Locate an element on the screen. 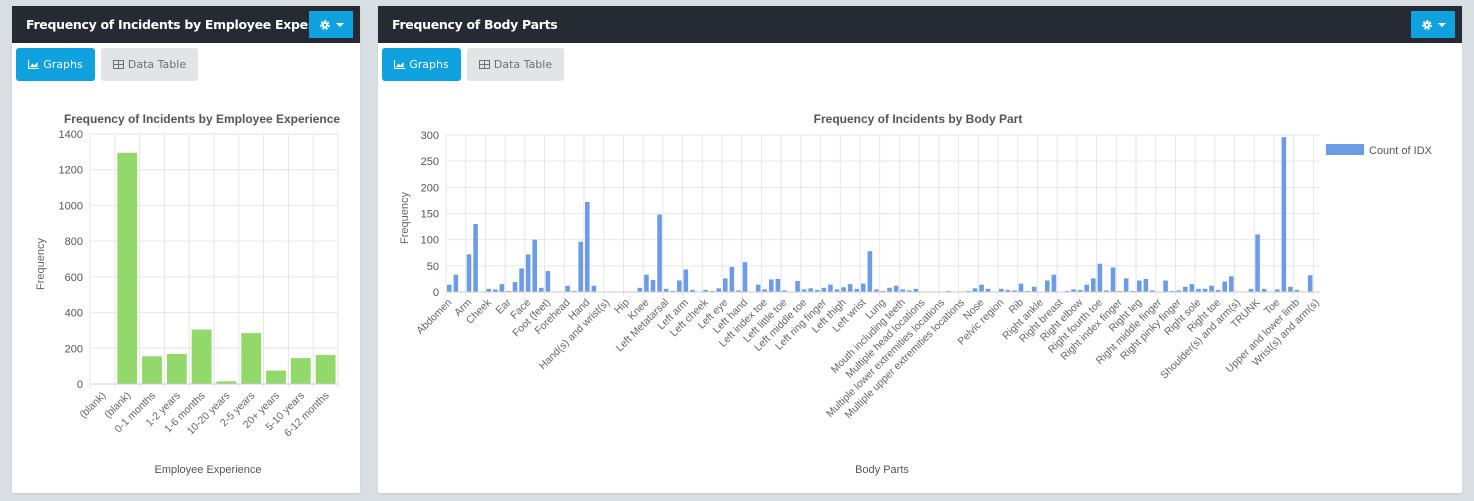  x-axis-title: Employee Experience is located at coordinates (207, 470).